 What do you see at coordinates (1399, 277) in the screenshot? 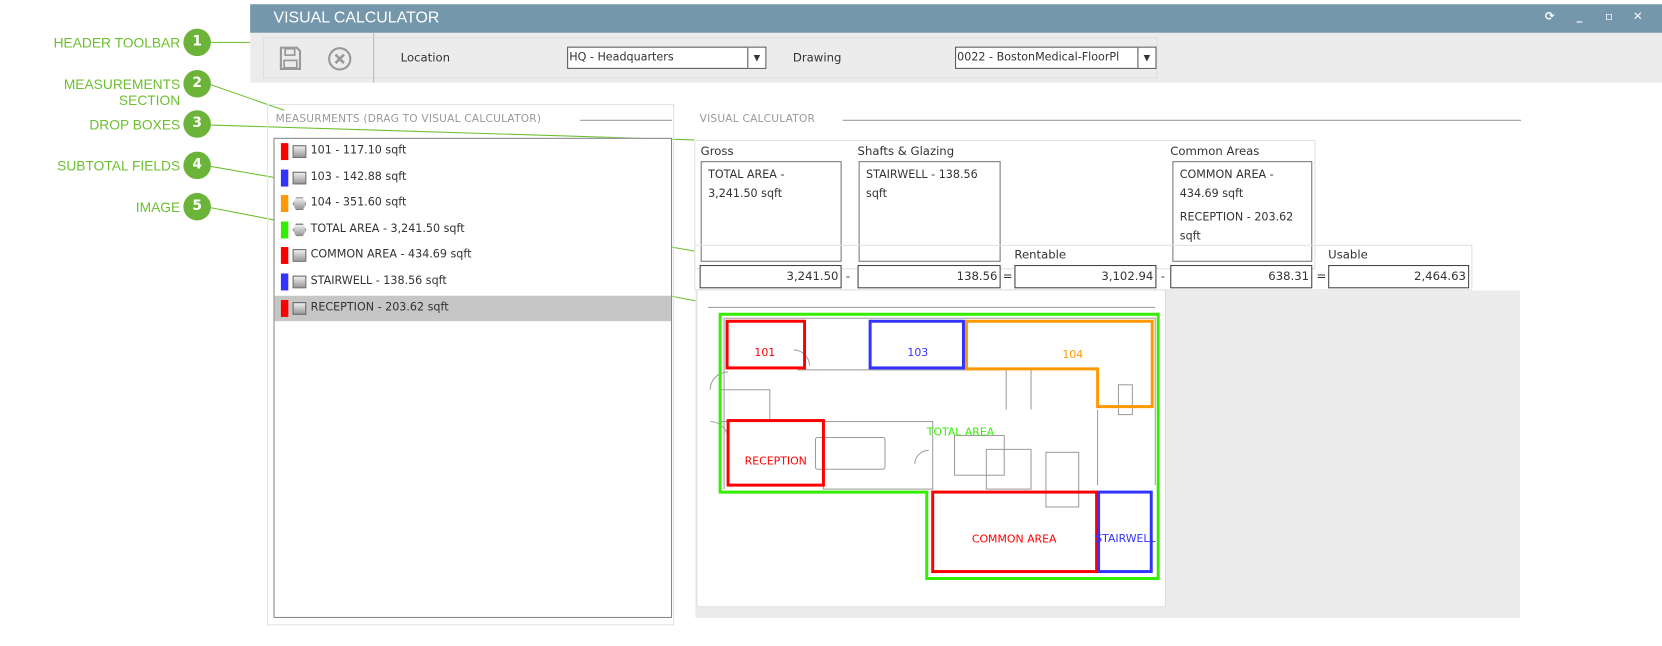
I see `usable-field: 2,464.63` at bounding box center [1399, 277].